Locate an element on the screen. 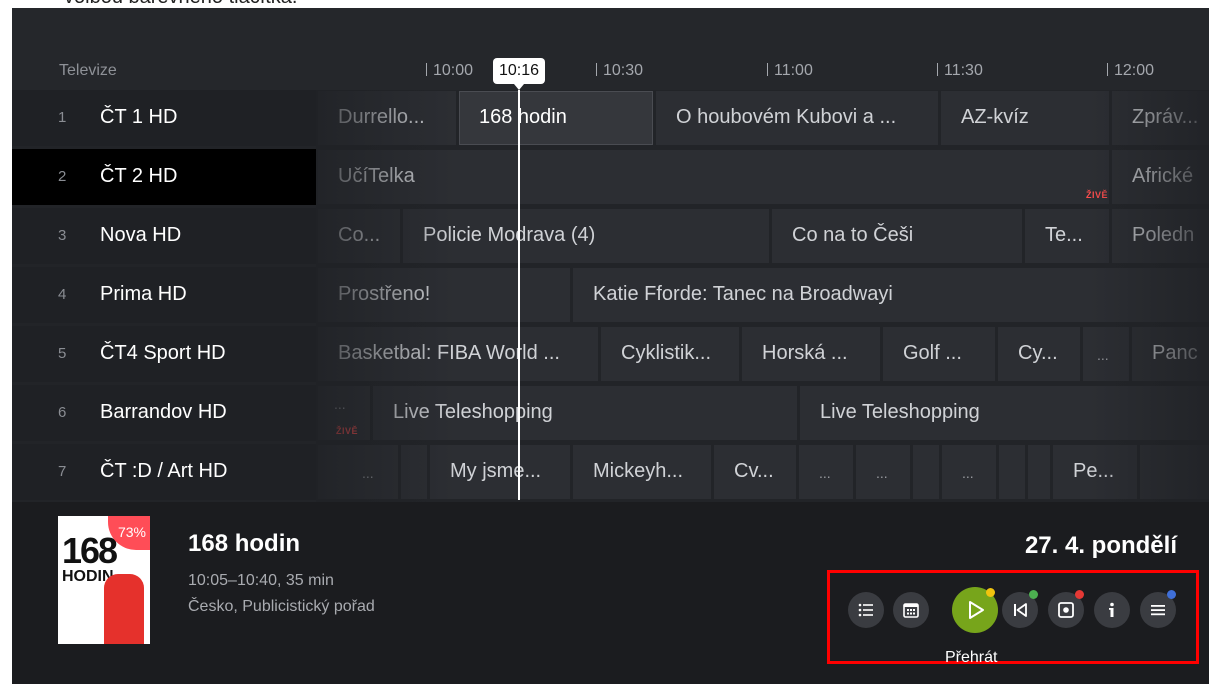 This screenshot has width=1209, height=684. play-button-label: Přehrát is located at coordinates (971, 657).